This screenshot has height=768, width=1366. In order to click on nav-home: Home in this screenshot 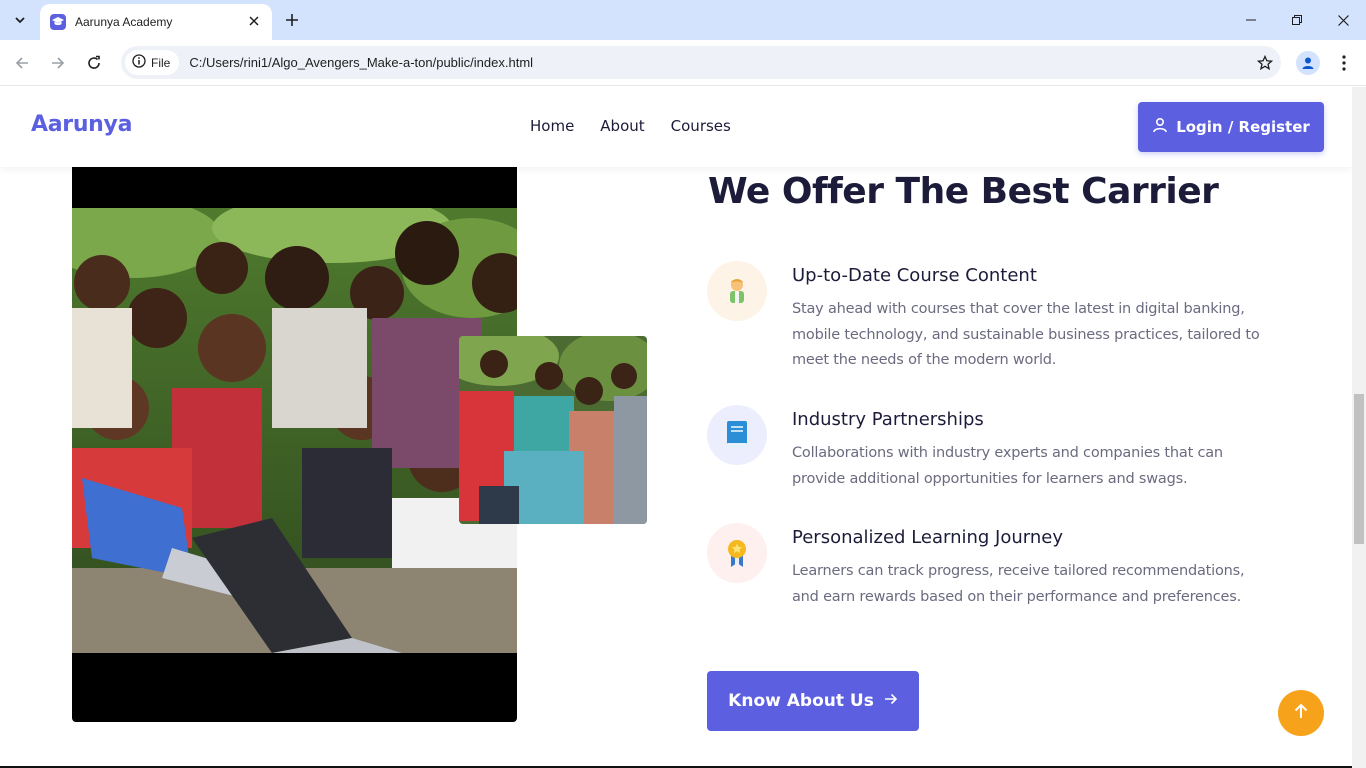, I will do `click(552, 126)`.